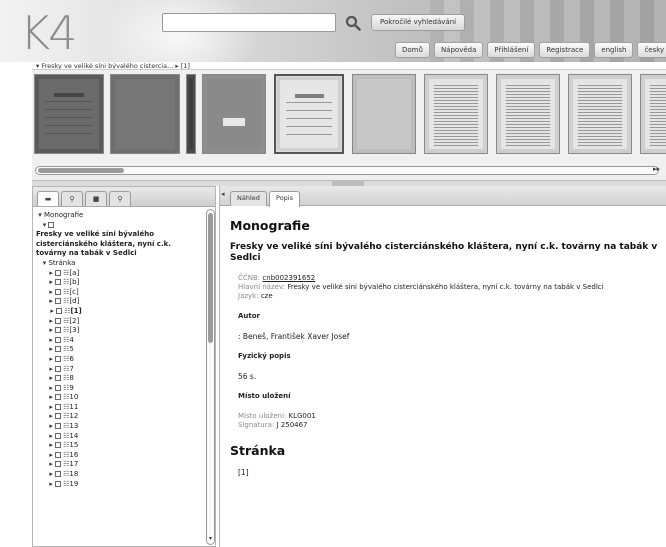  Describe the element at coordinates (656, 169) in the screenshot. I see `scroll-arrows-icon: ▸▸` at that location.